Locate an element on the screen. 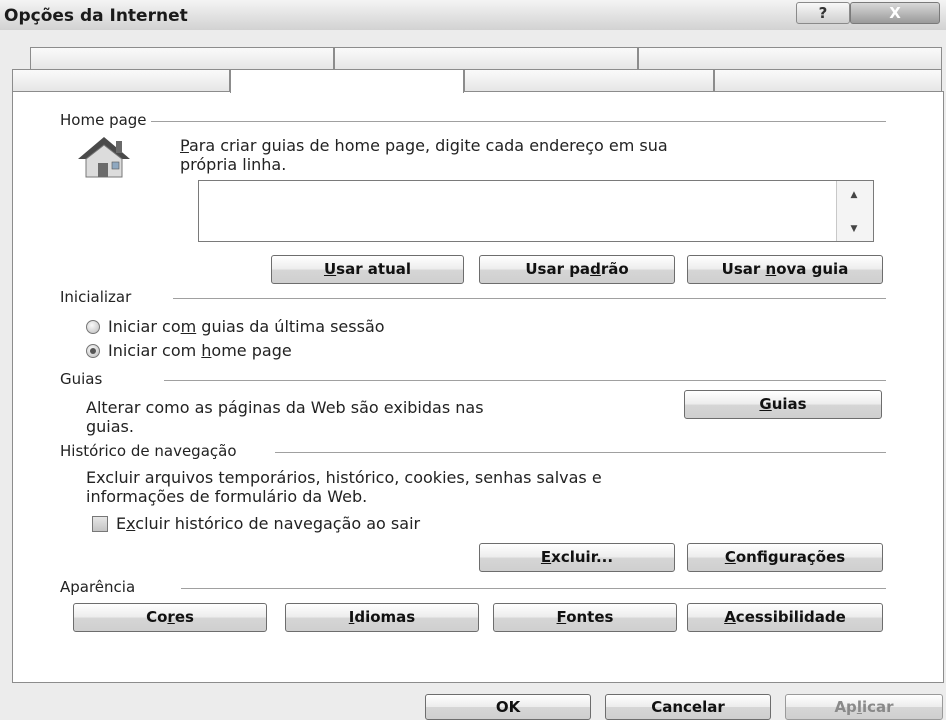 This screenshot has width=946, height=720. tabs-separator is located at coordinates (473, 380).